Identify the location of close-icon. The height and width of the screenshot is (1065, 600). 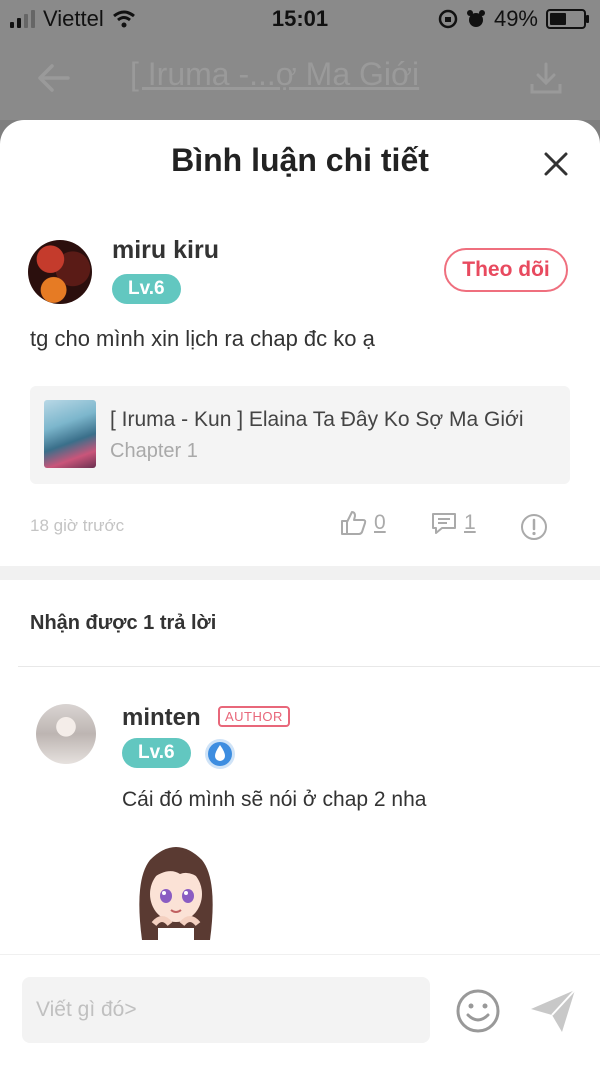
(556, 164).